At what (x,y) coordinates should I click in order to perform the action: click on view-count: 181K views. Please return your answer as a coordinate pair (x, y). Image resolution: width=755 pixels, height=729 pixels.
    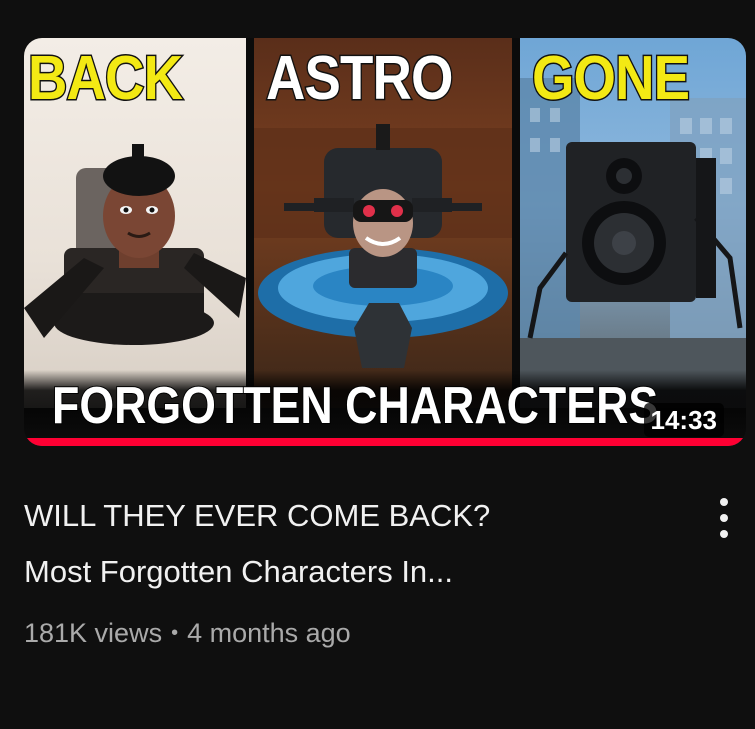
    Looking at the image, I should click on (93, 633).